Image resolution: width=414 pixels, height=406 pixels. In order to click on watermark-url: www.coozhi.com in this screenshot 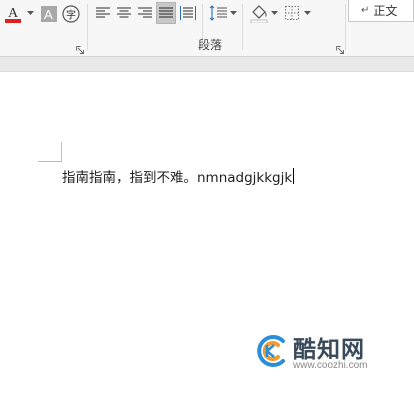, I will do `click(330, 365)`.